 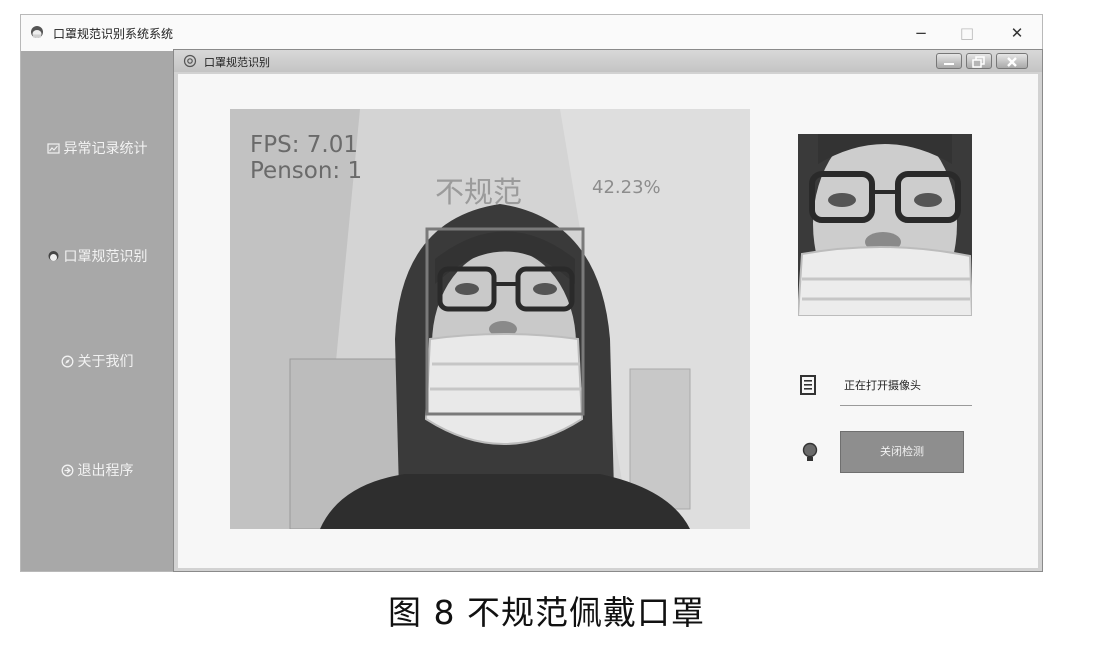 I want to click on maximize-button: □, so click(x=967, y=33).